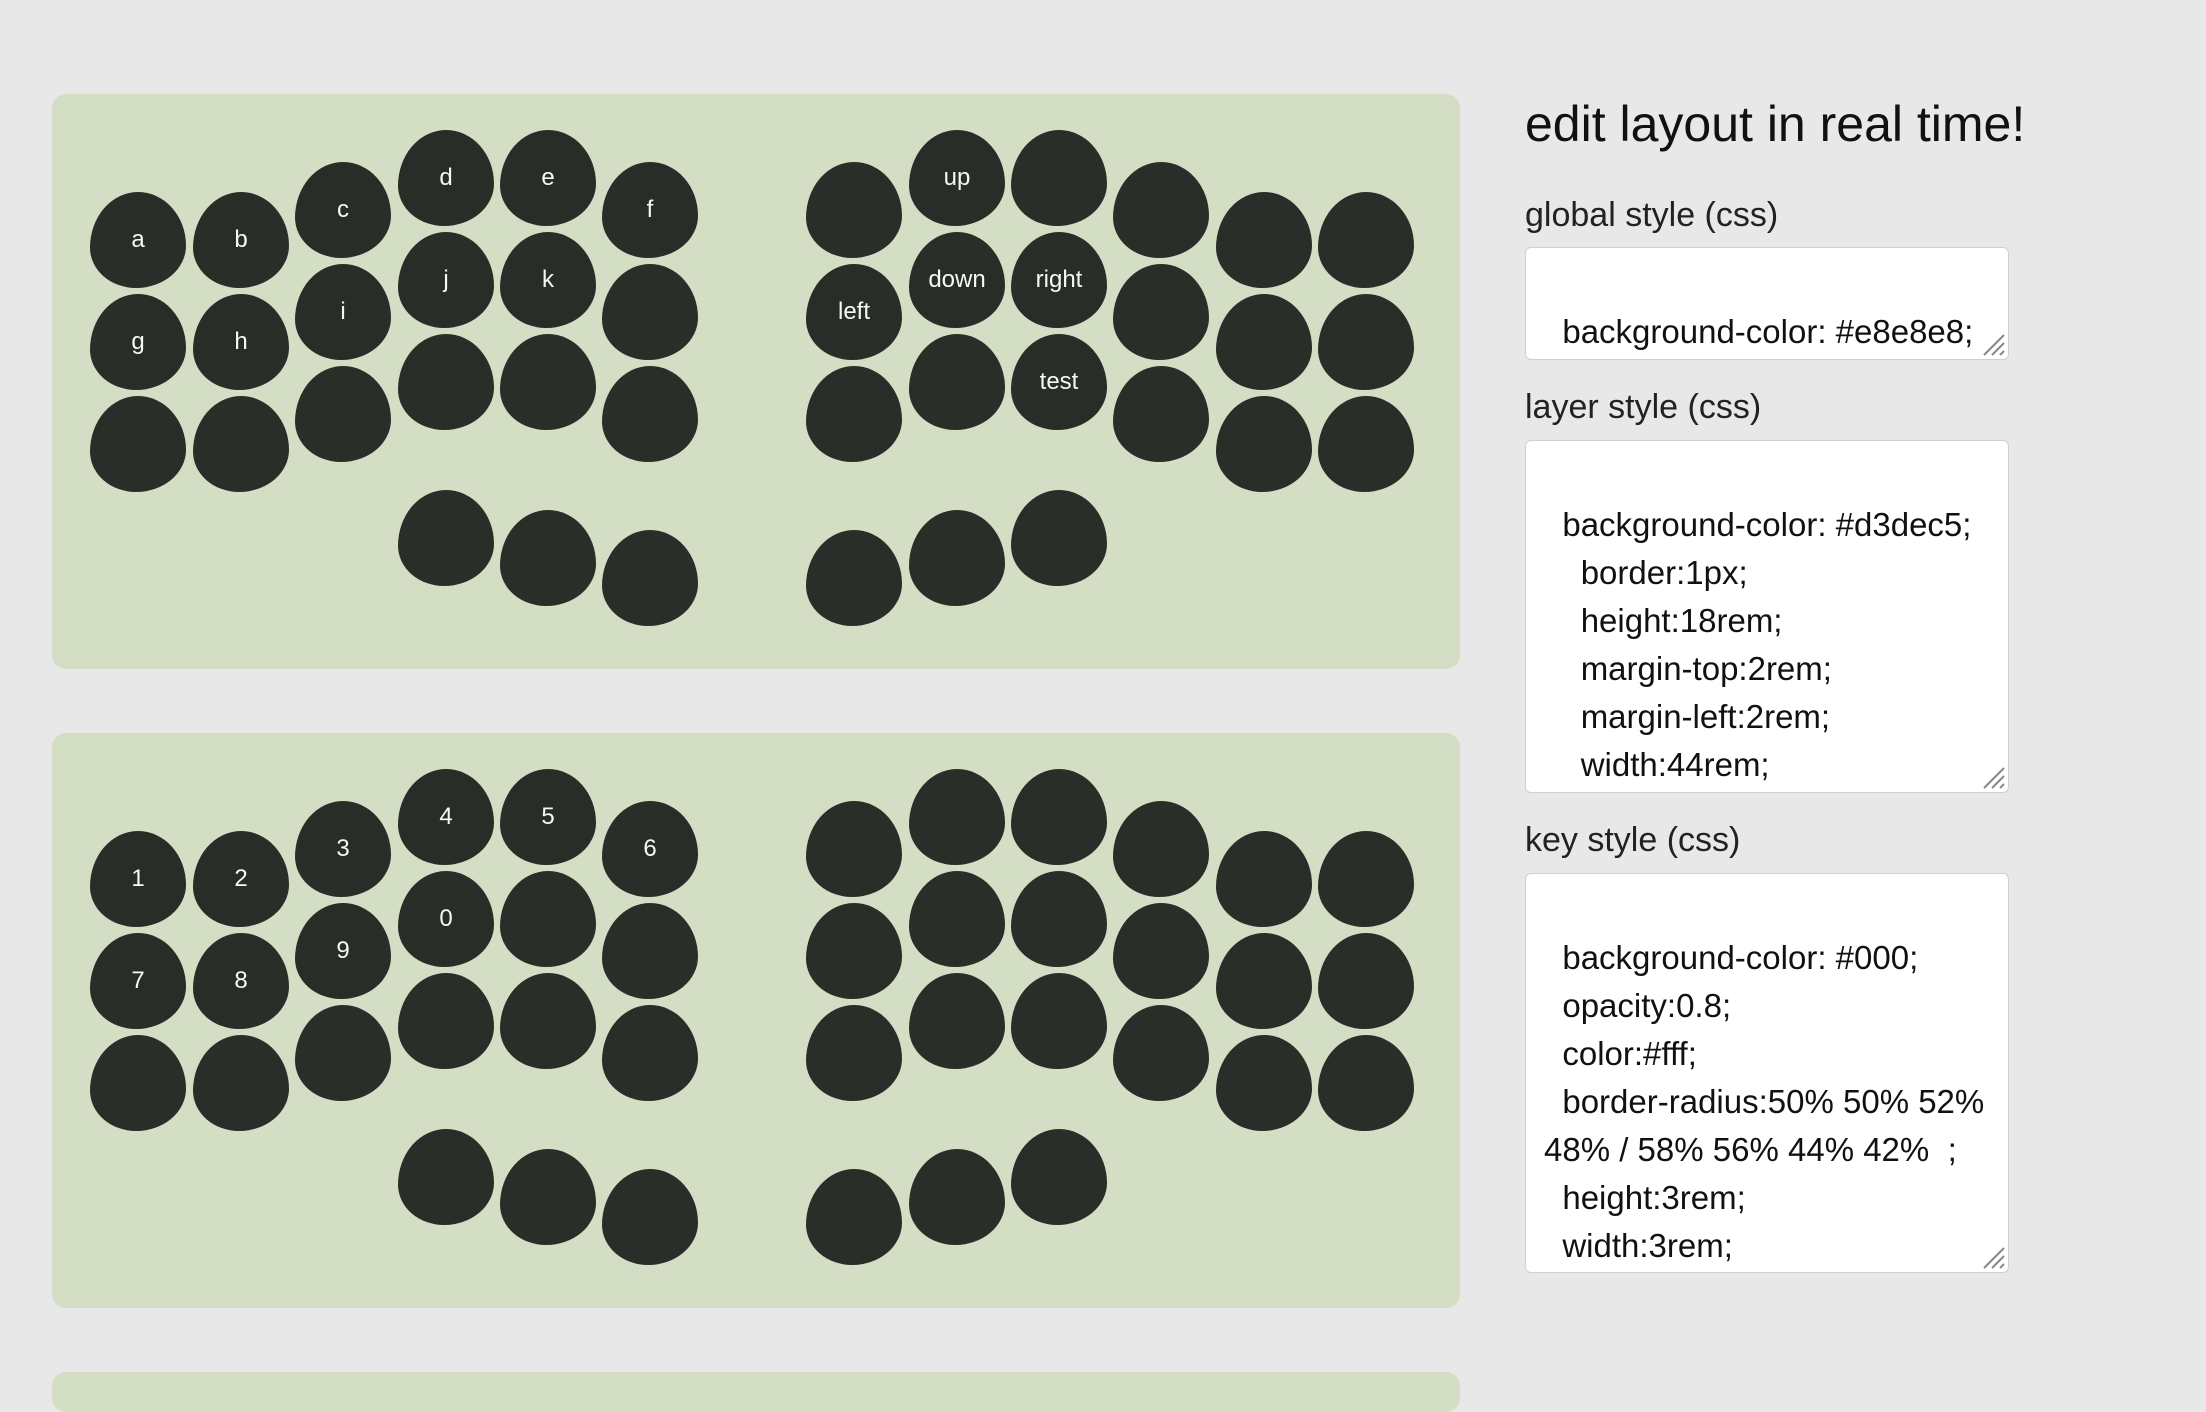  What do you see at coordinates (1059, 280) in the screenshot?
I see `key: right` at bounding box center [1059, 280].